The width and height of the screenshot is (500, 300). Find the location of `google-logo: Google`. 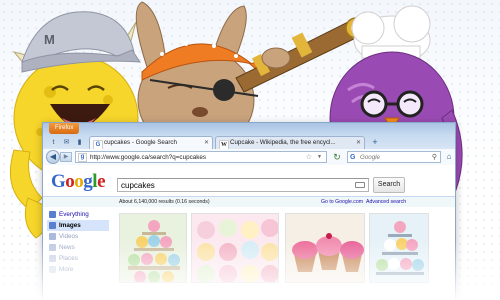

google-logo: Google is located at coordinates (78, 182).